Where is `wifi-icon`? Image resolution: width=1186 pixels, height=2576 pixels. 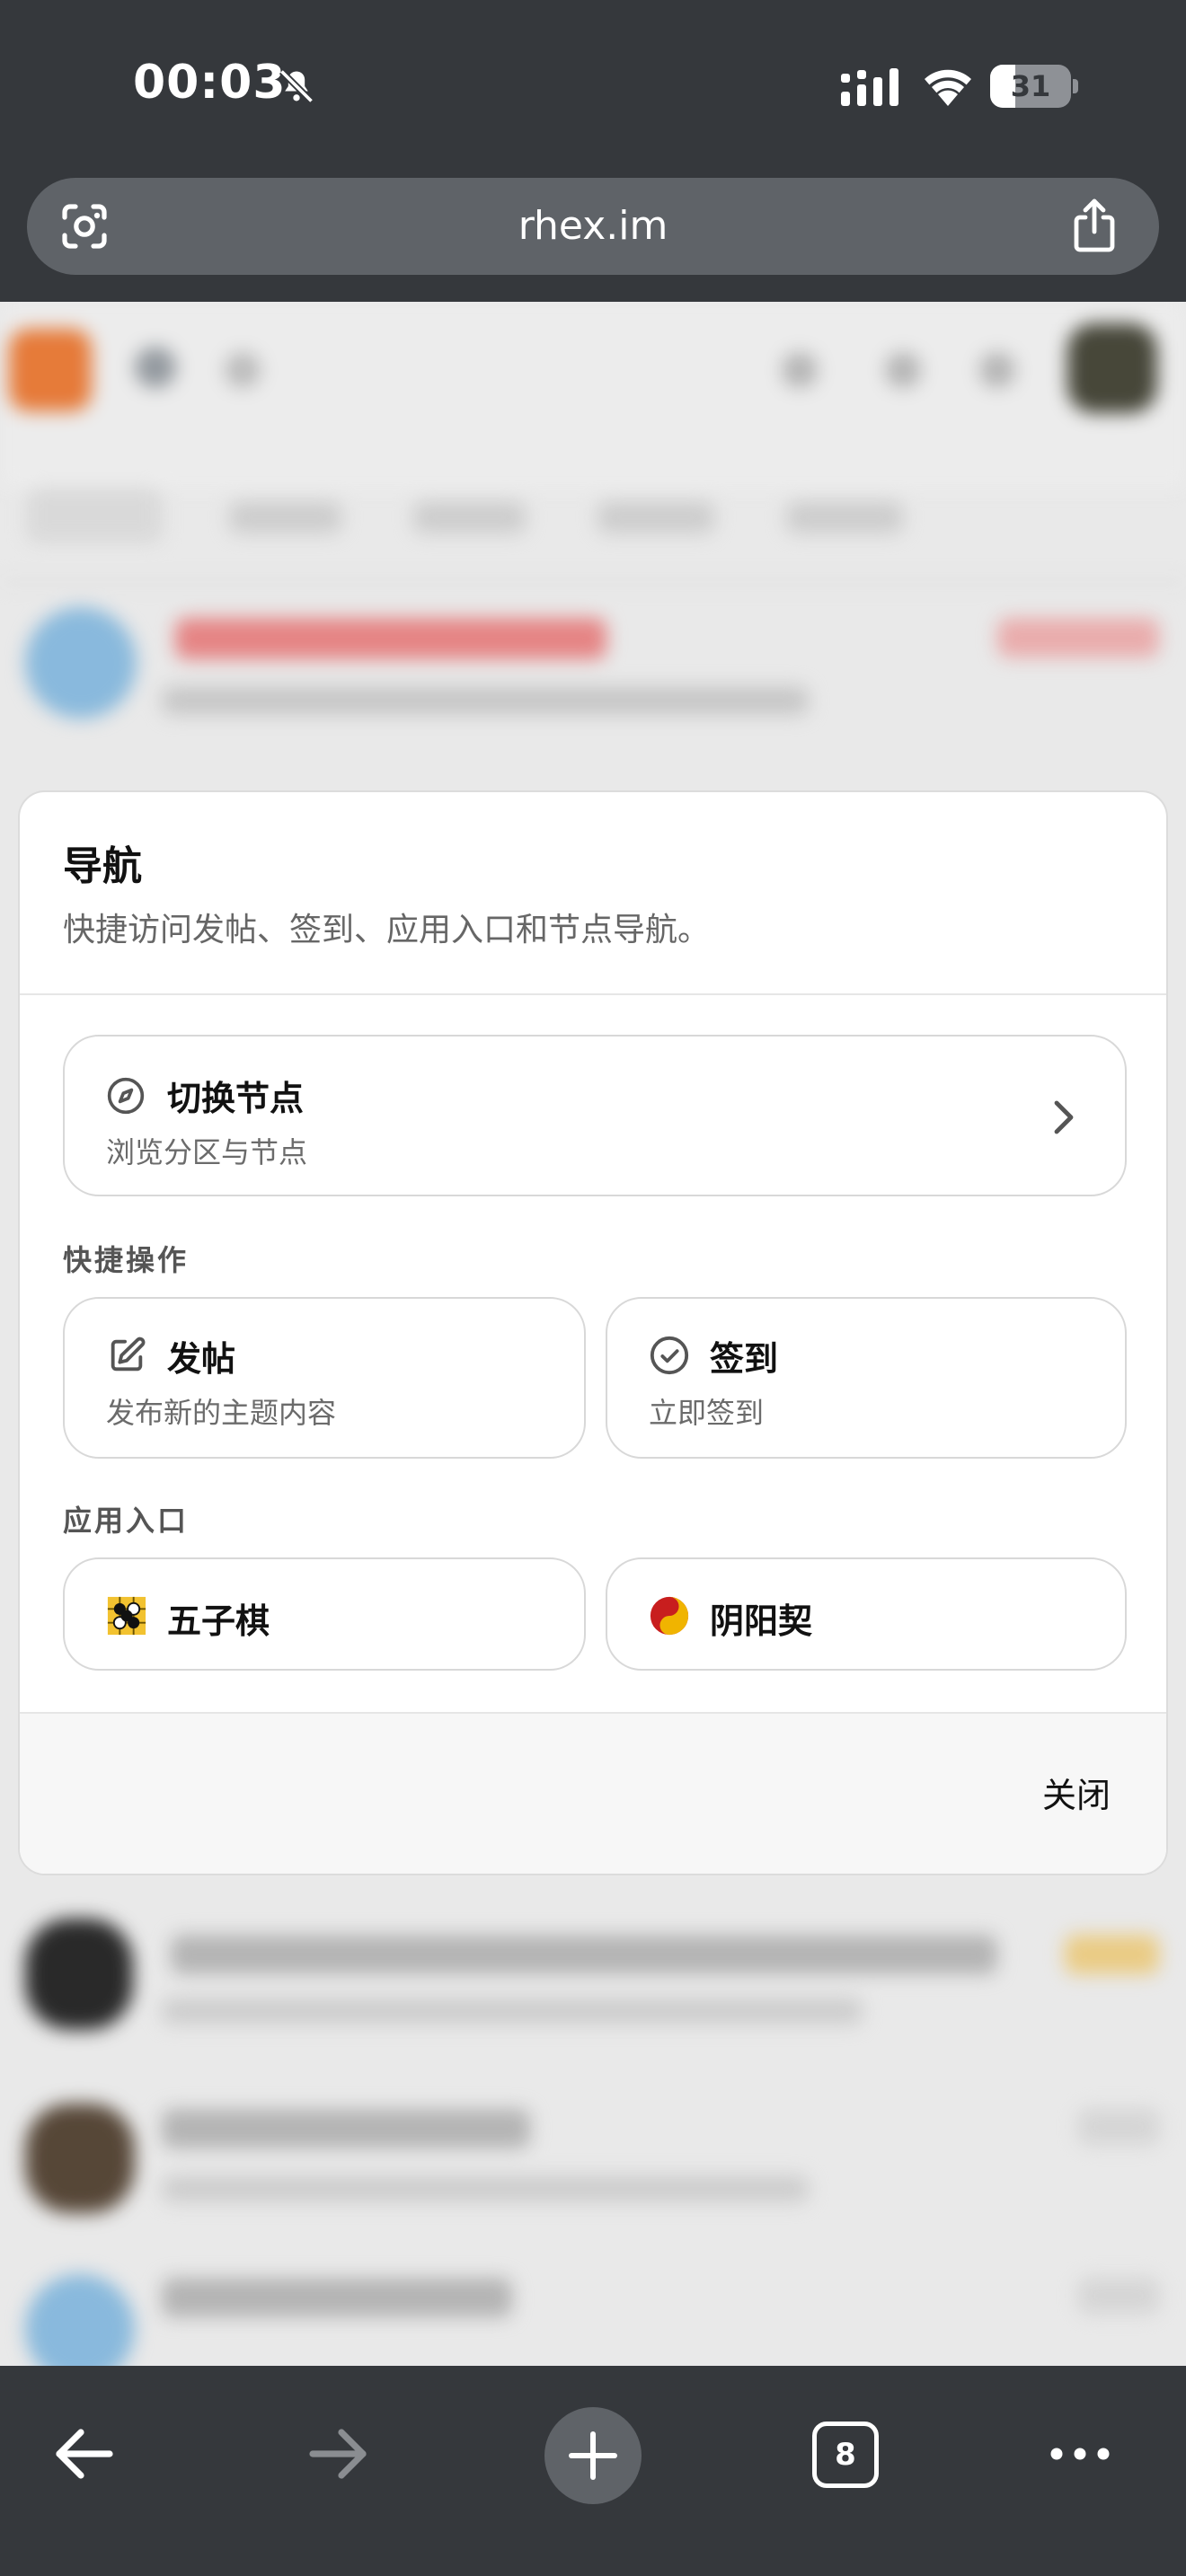 wifi-icon is located at coordinates (948, 87).